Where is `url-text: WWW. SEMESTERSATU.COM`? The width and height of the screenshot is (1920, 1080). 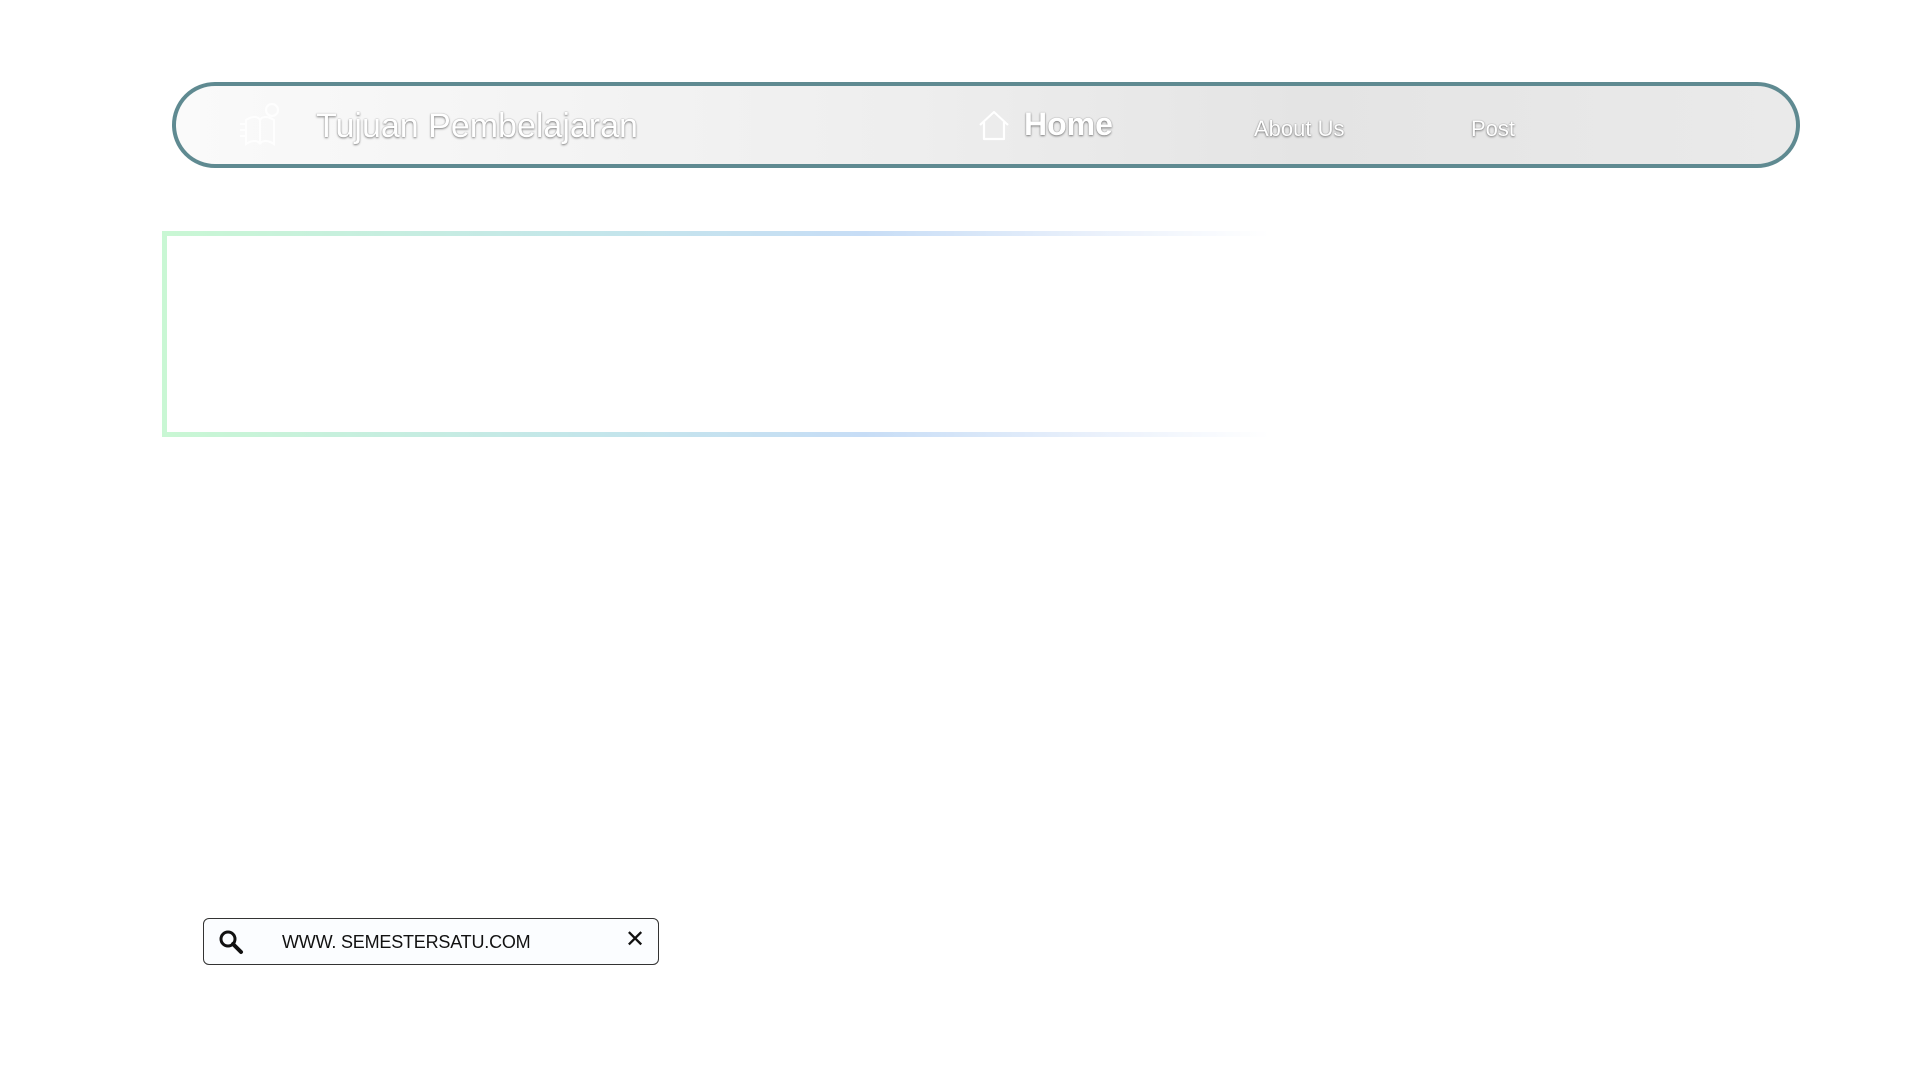
url-text: WWW. SEMESTERSATU.COM is located at coordinates (406, 942).